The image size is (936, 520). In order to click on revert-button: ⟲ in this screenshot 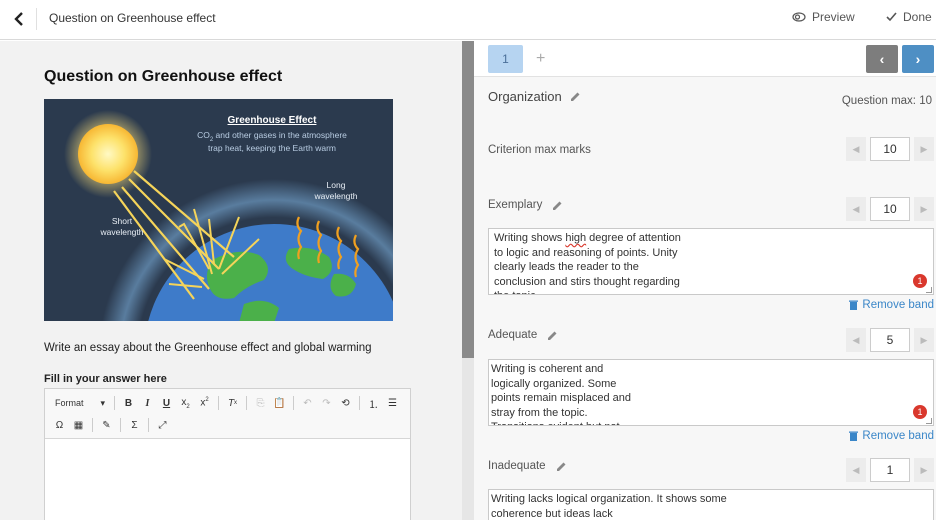, I will do `click(345, 403)`.